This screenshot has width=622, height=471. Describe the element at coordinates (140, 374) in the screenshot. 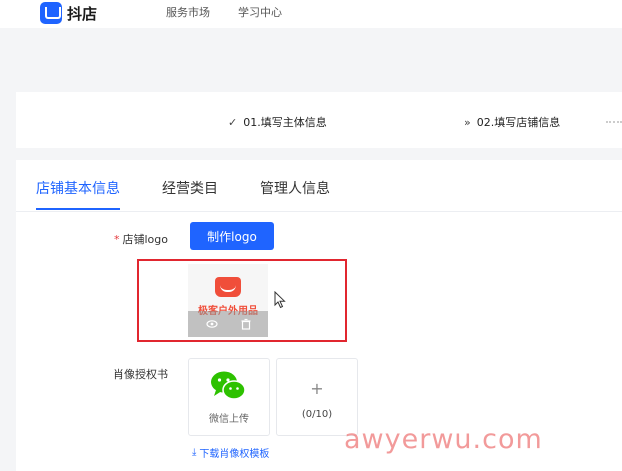

I see `portrait-authorization-label: 肖像授权书` at that location.